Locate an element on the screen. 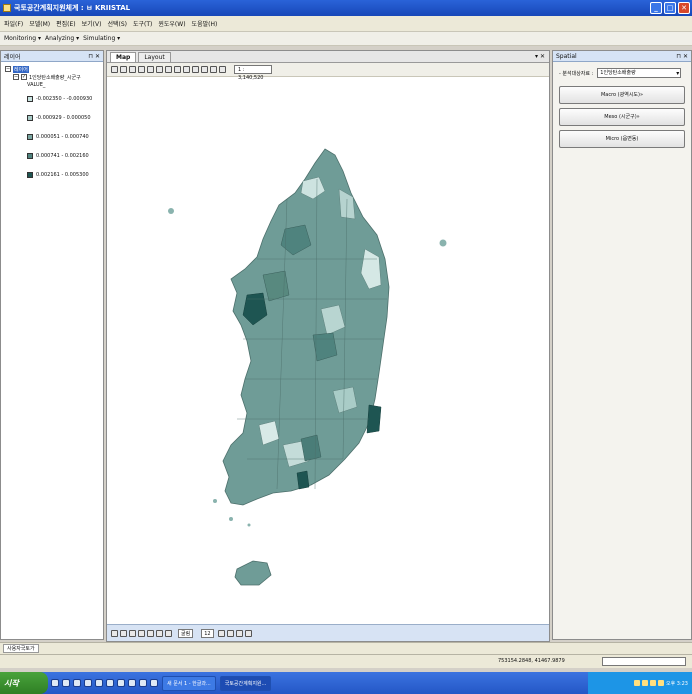 The height and width of the screenshot is (694, 692). micro-button: Micro (읍면동) is located at coordinates (622, 139).